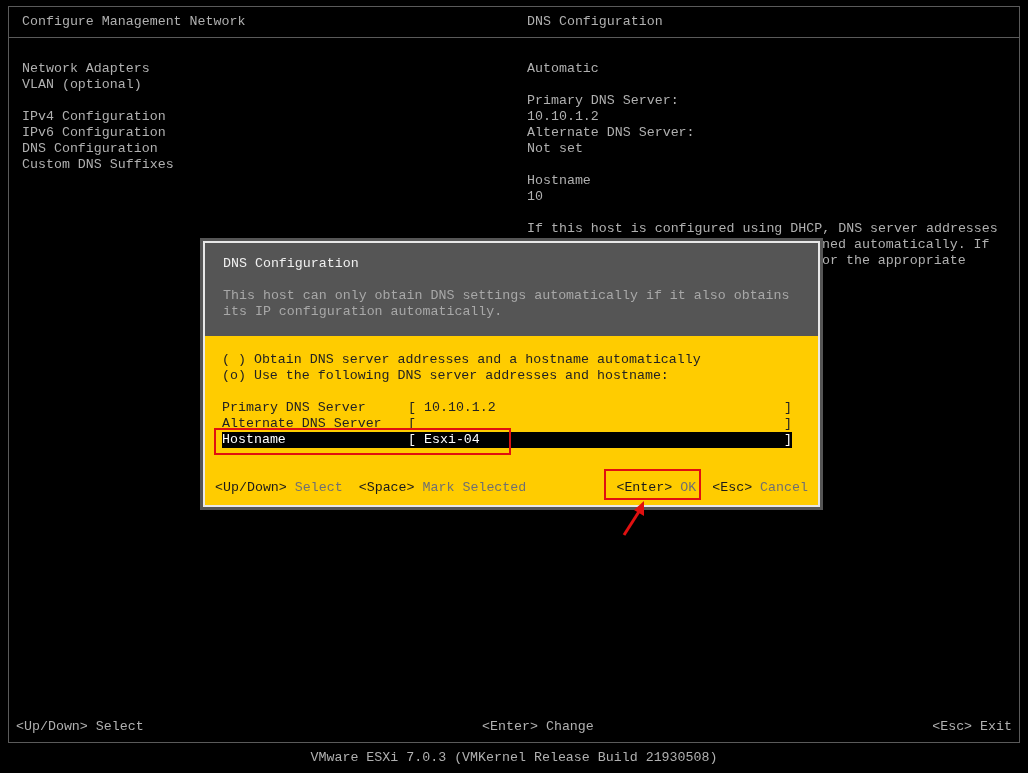 The height and width of the screenshot is (773, 1028). I want to click on version-text: VMware ESXi 7.0.3 (VMKernel Release Build 21930508), so click(514, 758).